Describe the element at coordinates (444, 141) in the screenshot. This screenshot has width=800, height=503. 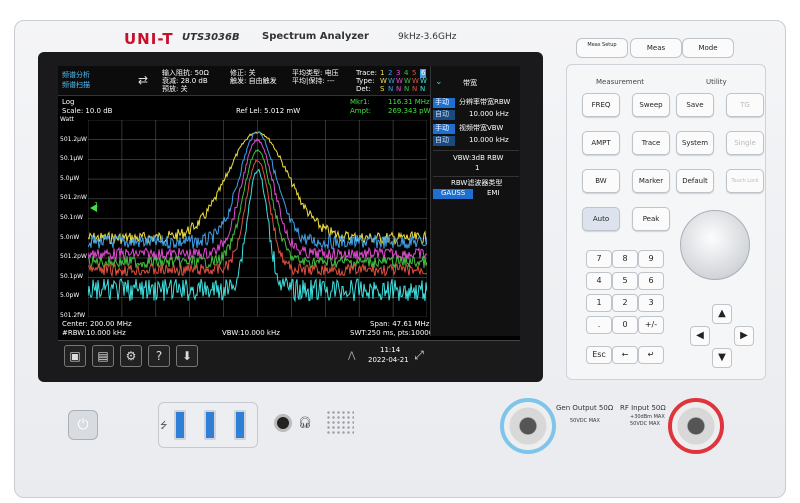
I see `vbw-auto: 自动` at that location.